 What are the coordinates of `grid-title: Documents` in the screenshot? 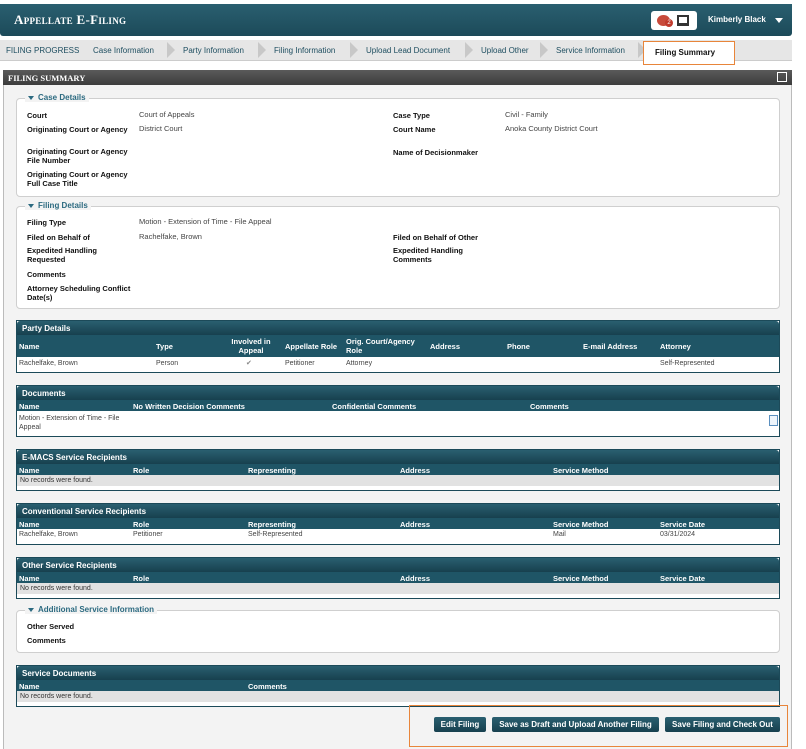 It's located at (398, 393).